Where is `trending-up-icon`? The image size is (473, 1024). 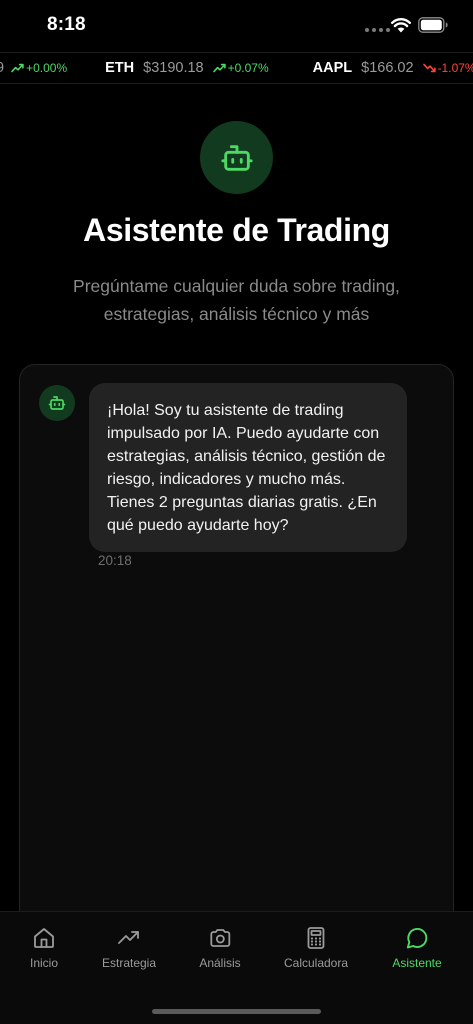 trending-up-icon is located at coordinates (128, 937).